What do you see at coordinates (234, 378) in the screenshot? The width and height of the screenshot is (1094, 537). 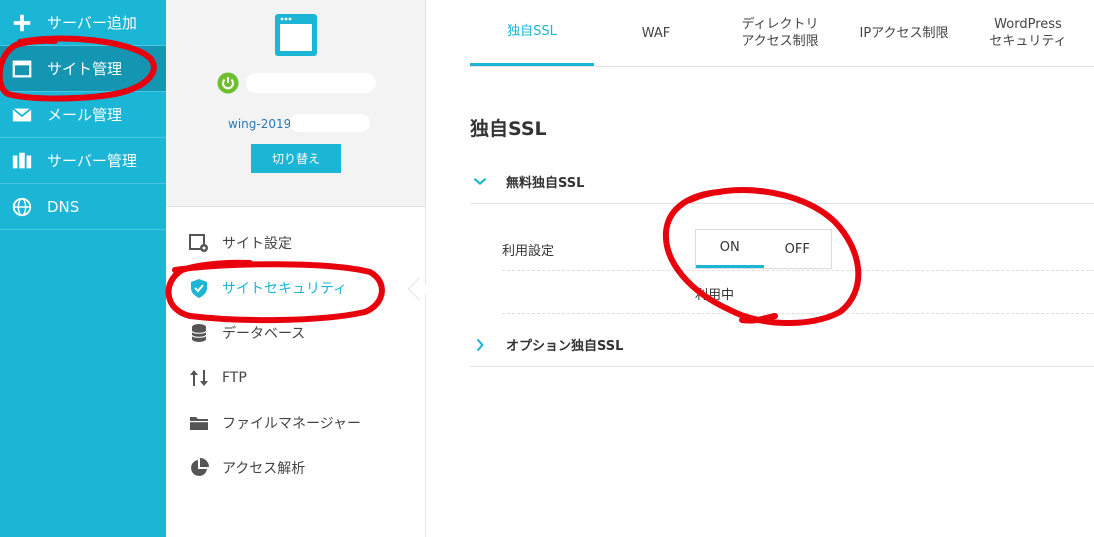 I see `menu-item-label: FTP` at bounding box center [234, 378].